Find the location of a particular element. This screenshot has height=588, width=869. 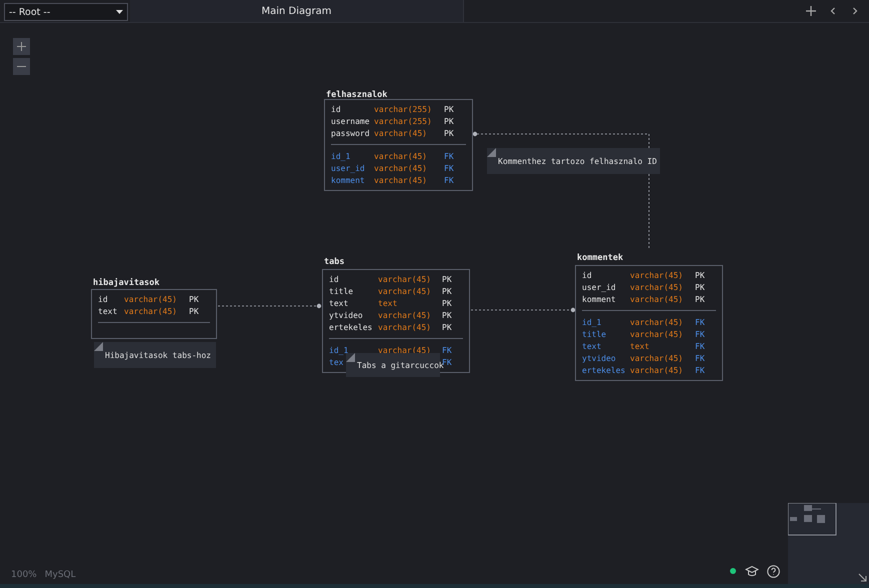

column-name: tex is located at coordinates (336, 362).